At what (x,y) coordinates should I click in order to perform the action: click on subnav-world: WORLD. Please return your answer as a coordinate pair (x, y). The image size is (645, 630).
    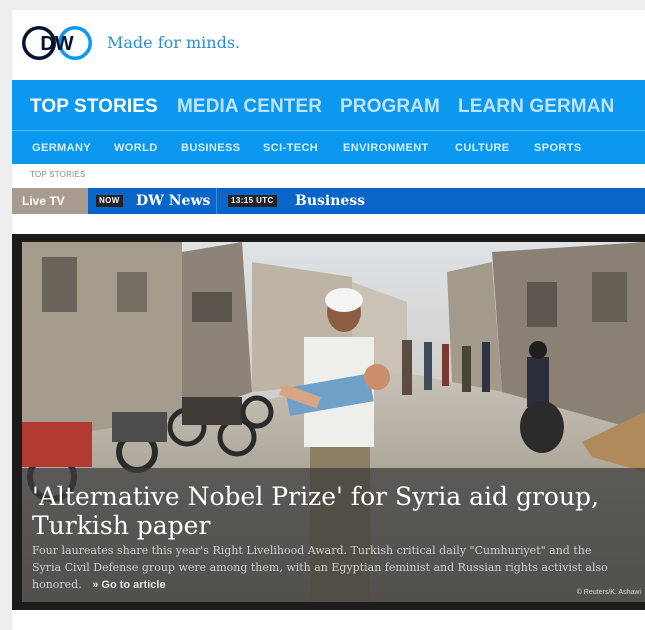
    Looking at the image, I should click on (136, 148).